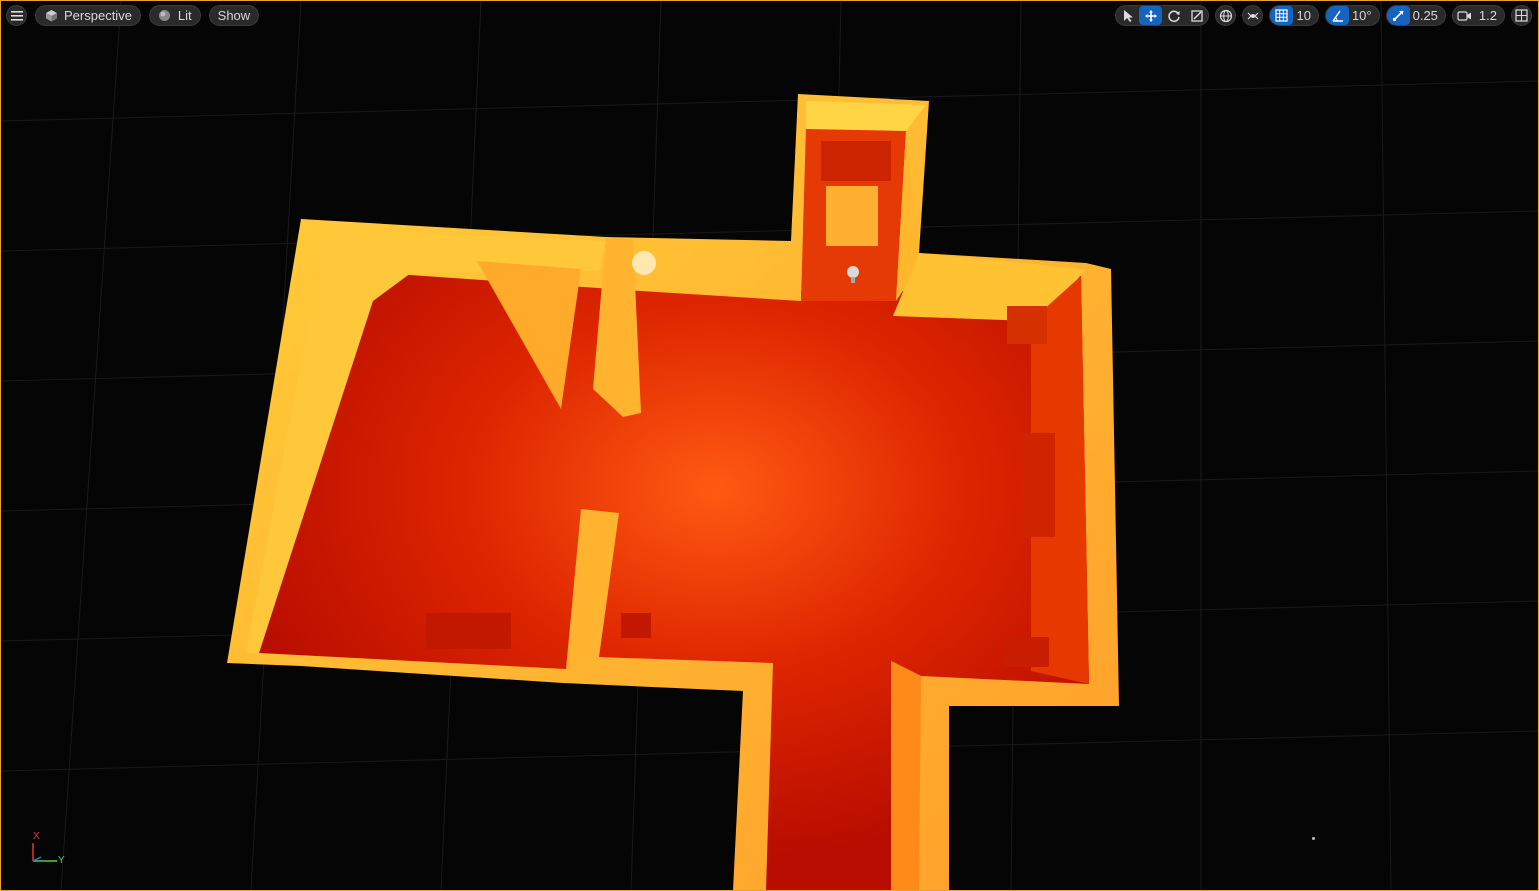 The width and height of the screenshot is (1539, 891). I want to click on viewport-menu-button, so click(16, 15).